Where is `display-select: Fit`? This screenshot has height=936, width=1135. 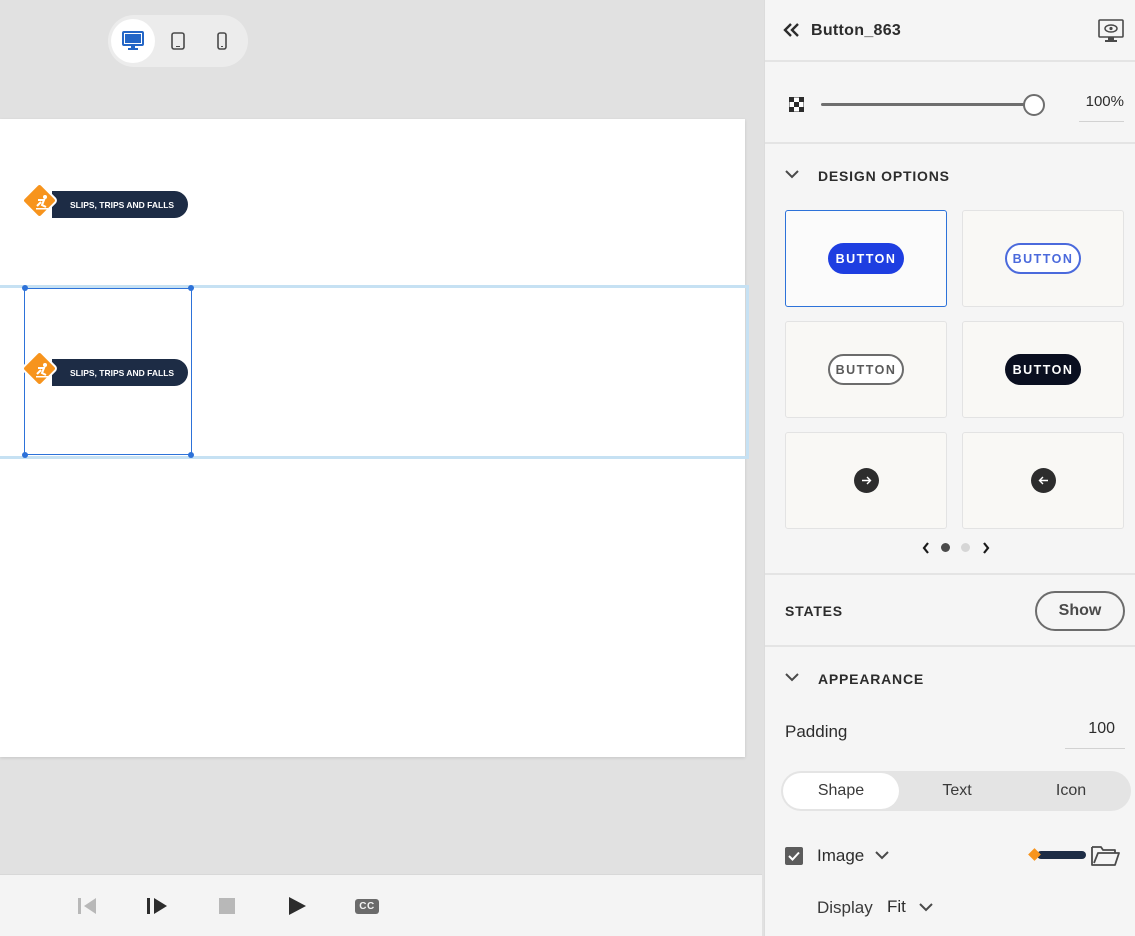
display-select: Fit is located at coordinates (896, 907).